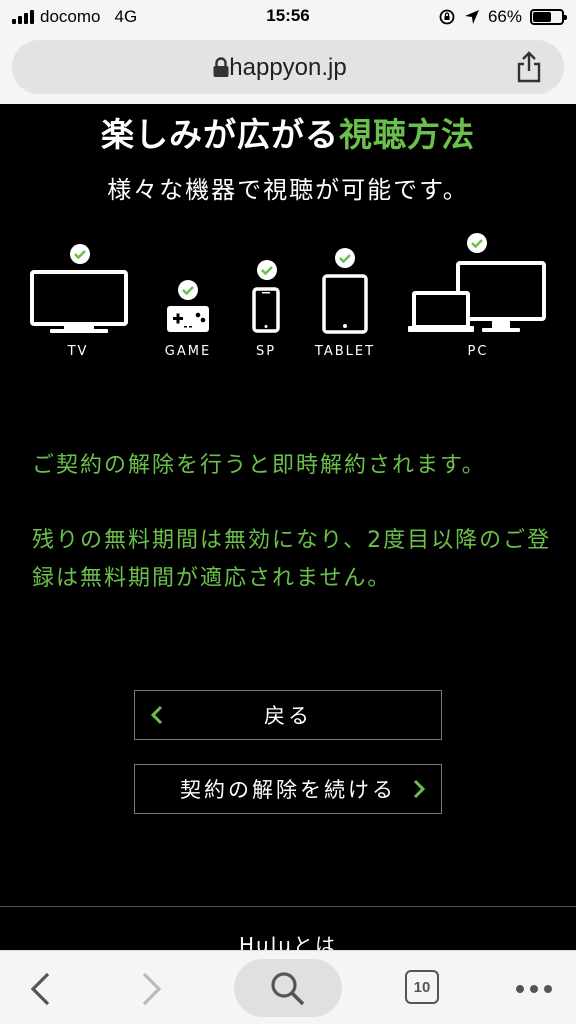 Image resolution: width=576 pixels, height=1024 pixels. Describe the element at coordinates (478, 351) in the screenshot. I see `pc-label: PC` at that location.